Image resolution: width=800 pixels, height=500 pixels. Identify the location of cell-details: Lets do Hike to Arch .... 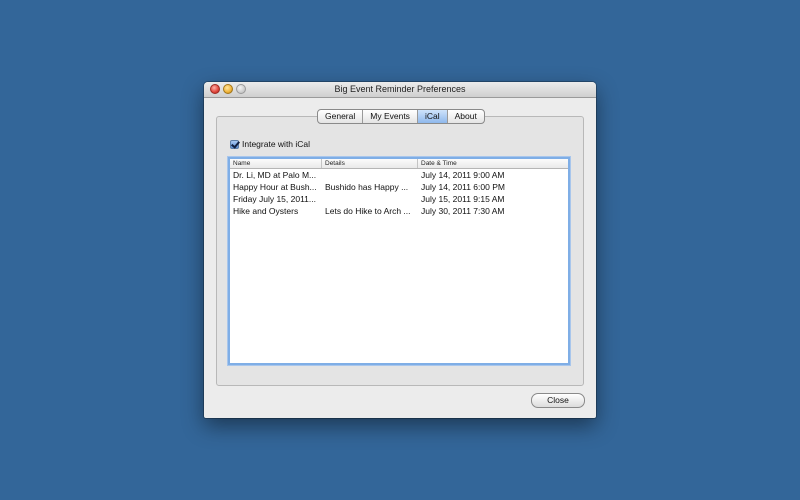
(368, 211).